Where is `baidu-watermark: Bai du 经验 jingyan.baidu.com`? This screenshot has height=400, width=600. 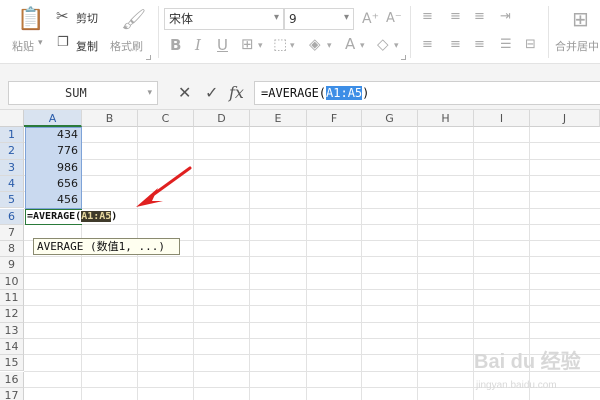 baidu-watermark: Bai du 经验 jingyan.baidu.com is located at coordinates (527, 370).